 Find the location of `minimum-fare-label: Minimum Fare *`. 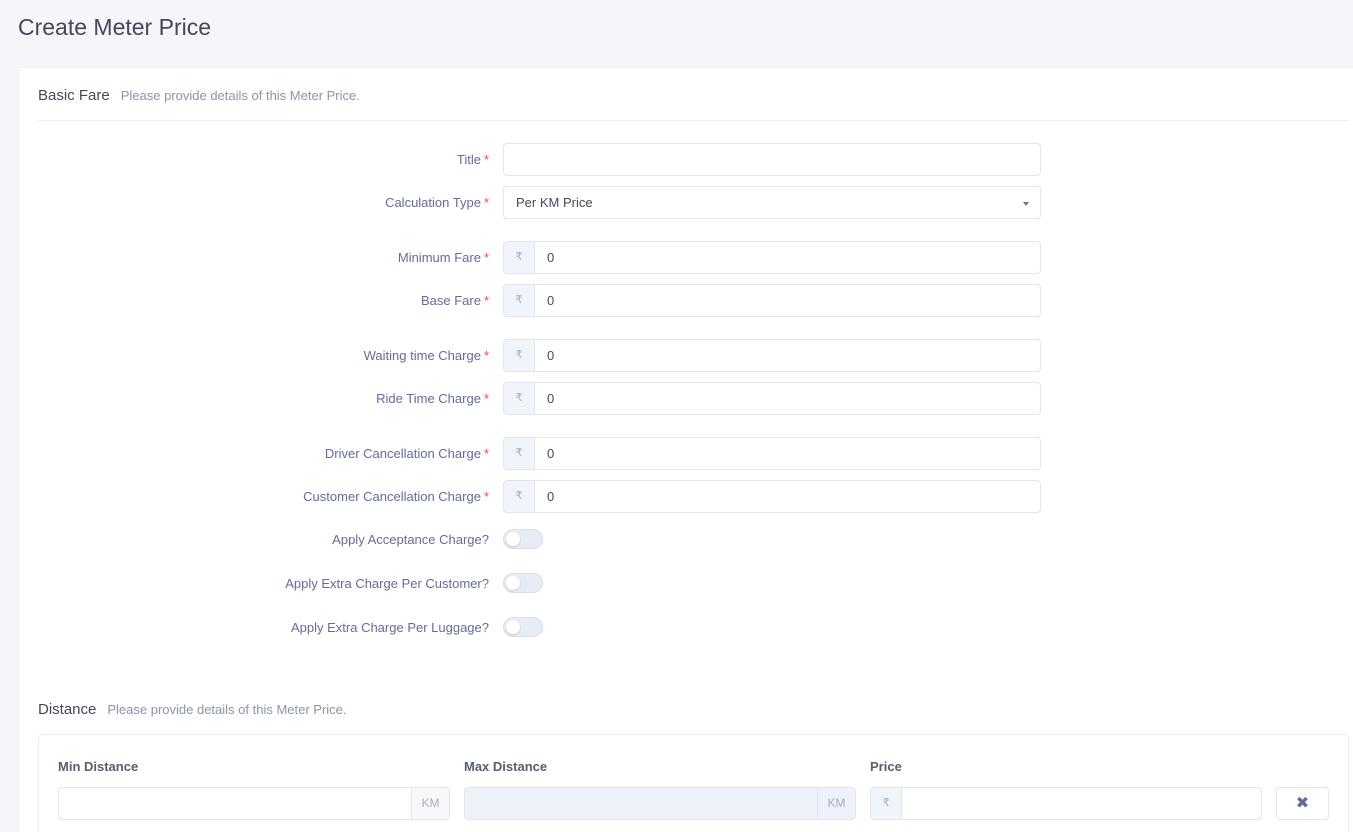

minimum-fare-label: Minimum Fare * is located at coordinates (443, 257).